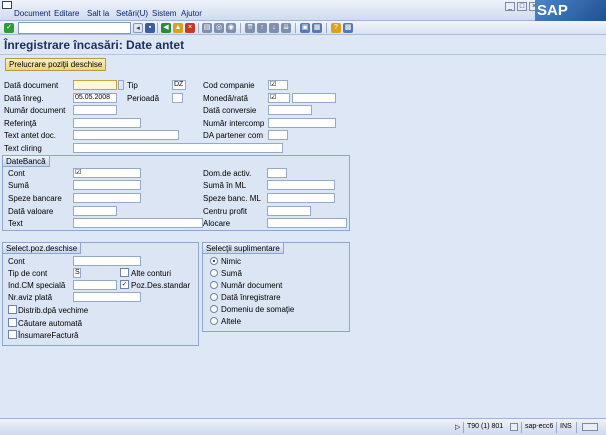 The width and height of the screenshot is (606, 435). Describe the element at coordinates (214, 321) in the screenshot. I see `radio-others` at that location.